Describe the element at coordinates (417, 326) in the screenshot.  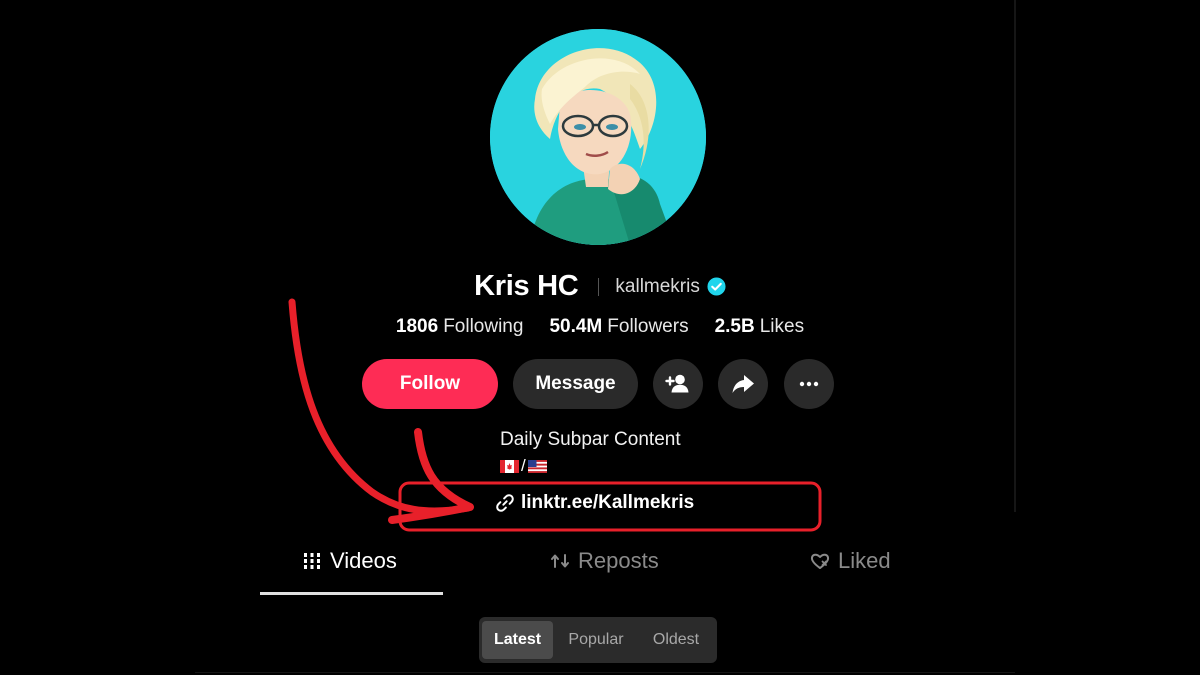
I see `stat-value: 1806` at that location.